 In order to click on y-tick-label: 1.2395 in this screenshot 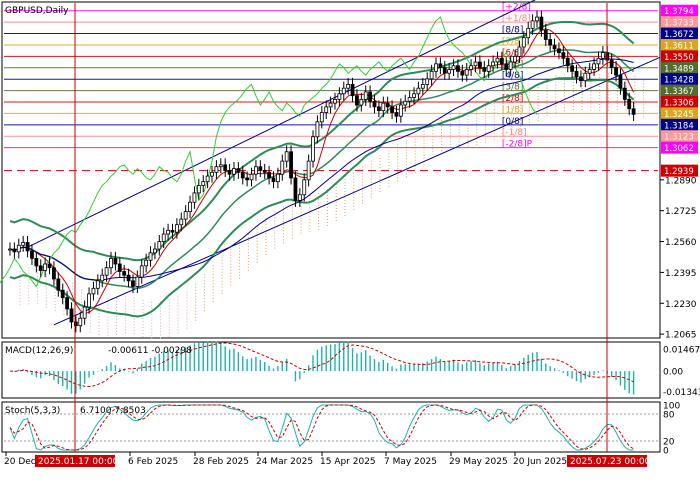, I will do `click(681, 274)`.